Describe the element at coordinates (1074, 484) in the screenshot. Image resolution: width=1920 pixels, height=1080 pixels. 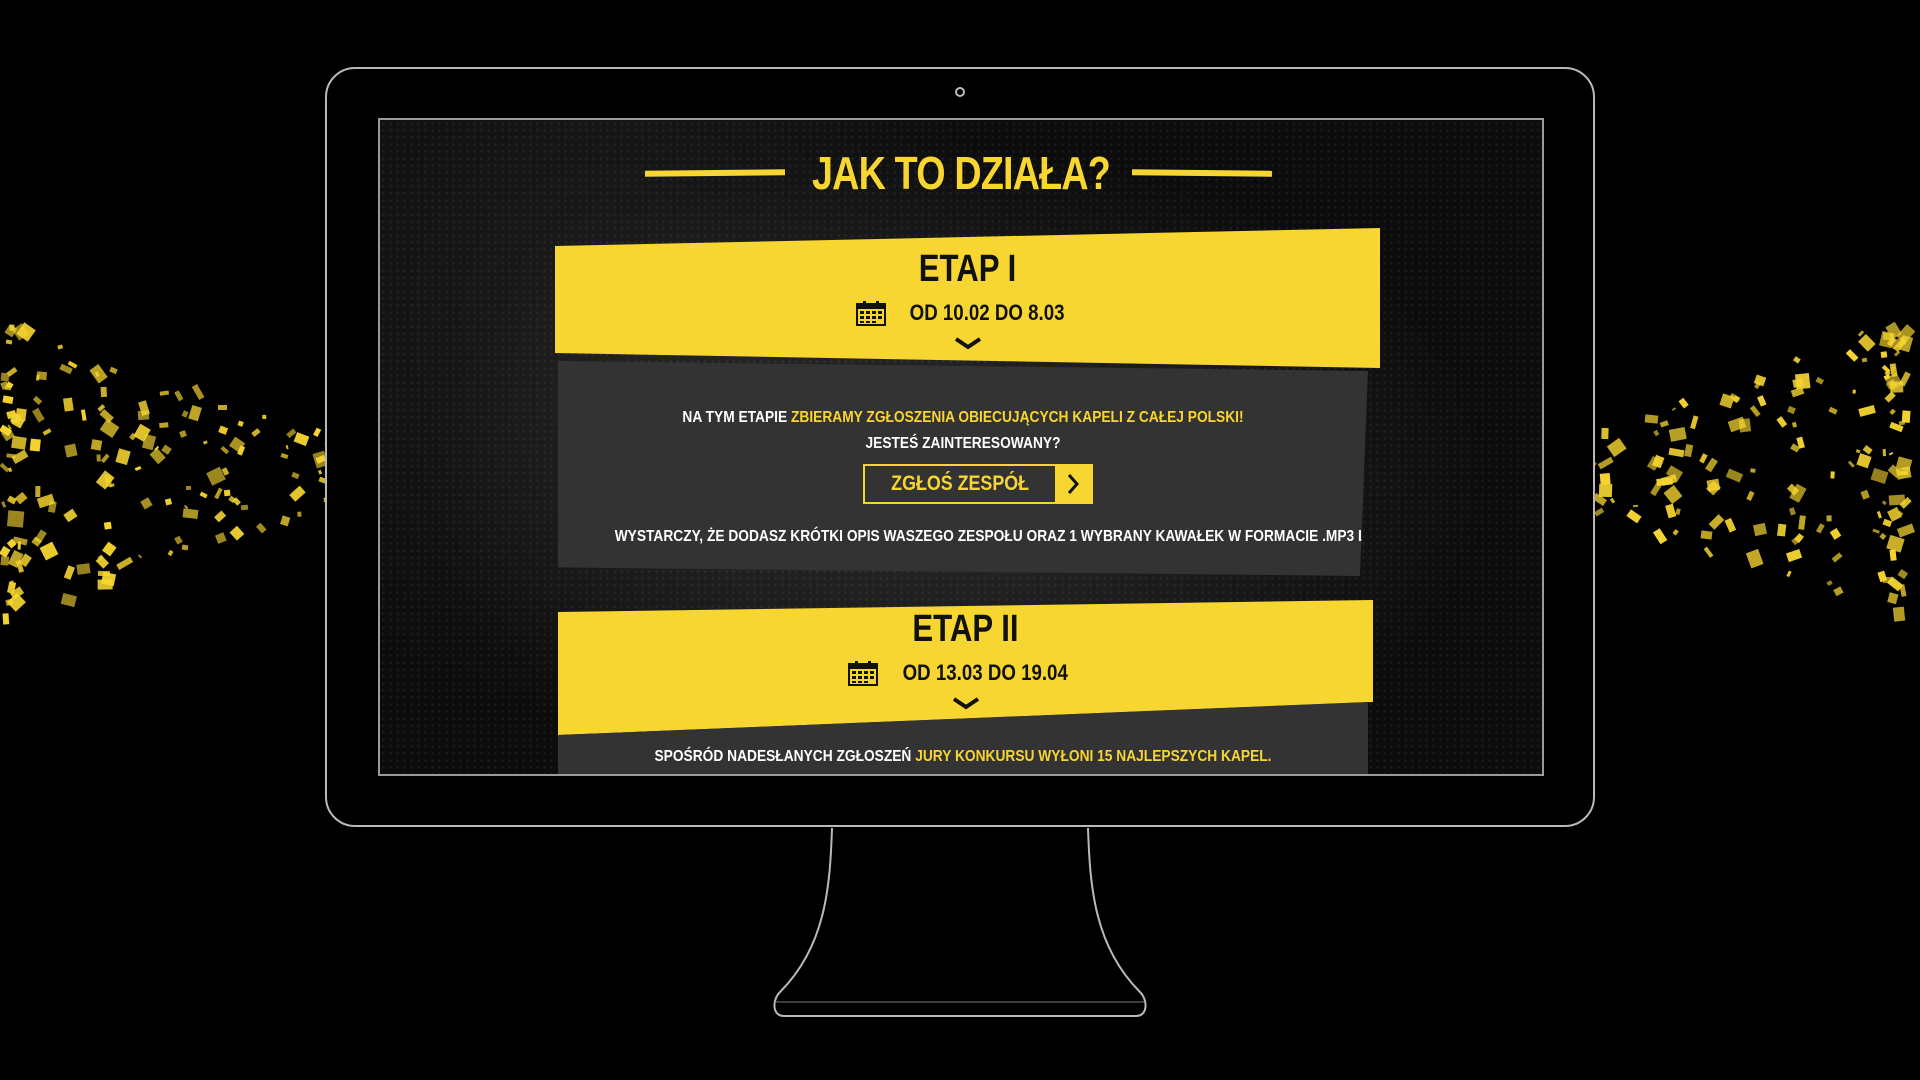
I see `arrow-right-icon` at that location.